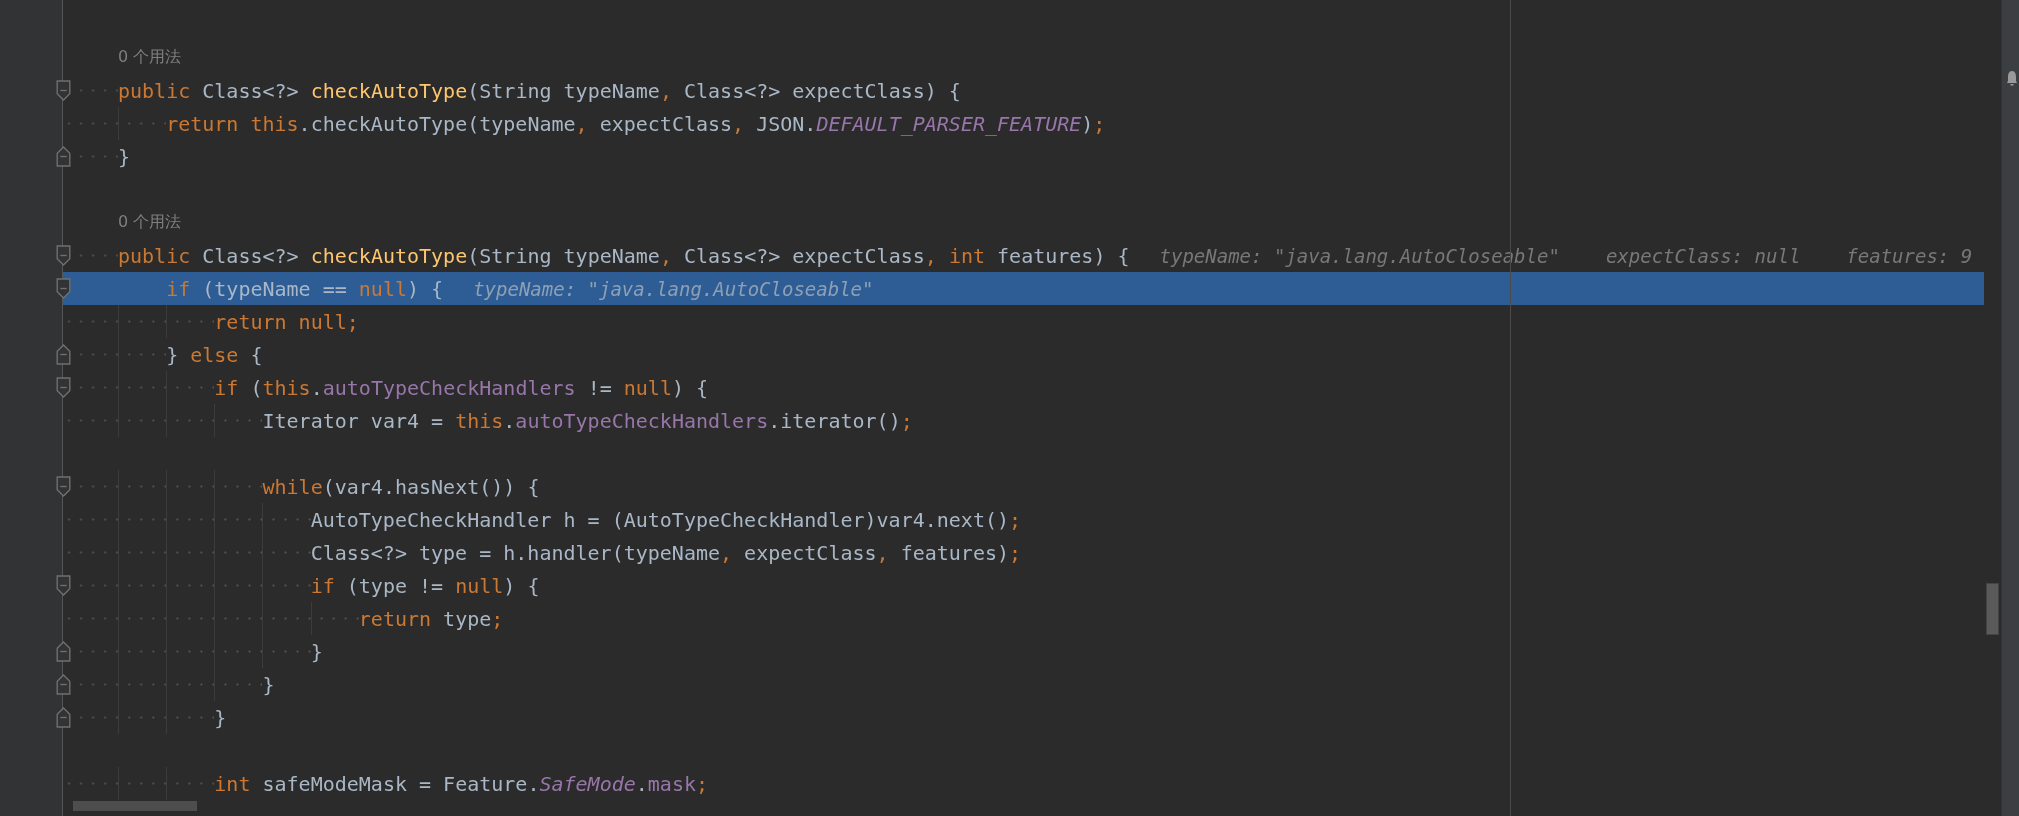 Image resolution: width=2019 pixels, height=816 pixels. I want to click on code-line: Iterator var4 = this.autoTypeCheckHandlers.iterator();, so click(587, 420).